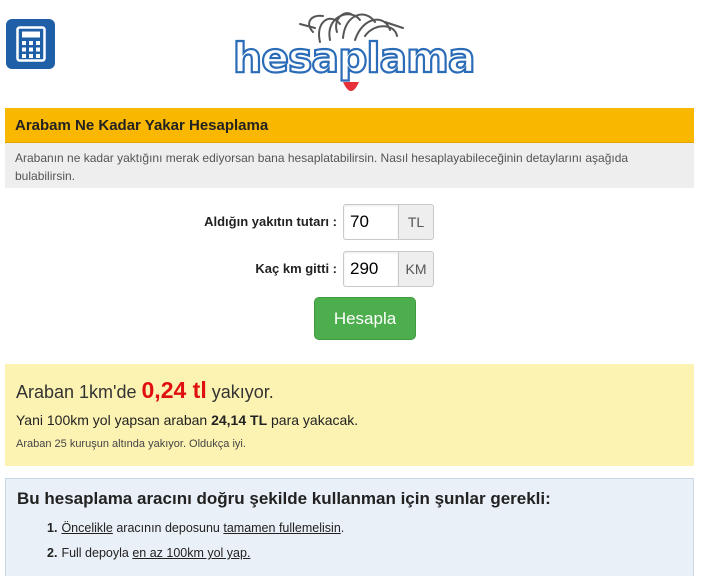 This screenshot has height=576, width=703. What do you see at coordinates (87, 528) in the screenshot?
I see `list-item-emphasis: Öncelikle` at bounding box center [87, 528].